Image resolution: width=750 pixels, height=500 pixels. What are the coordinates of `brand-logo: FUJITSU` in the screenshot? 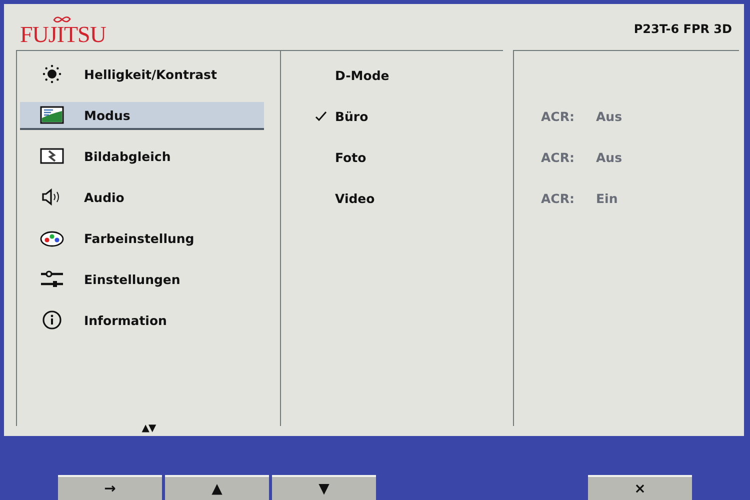 It's located at (63, 35).